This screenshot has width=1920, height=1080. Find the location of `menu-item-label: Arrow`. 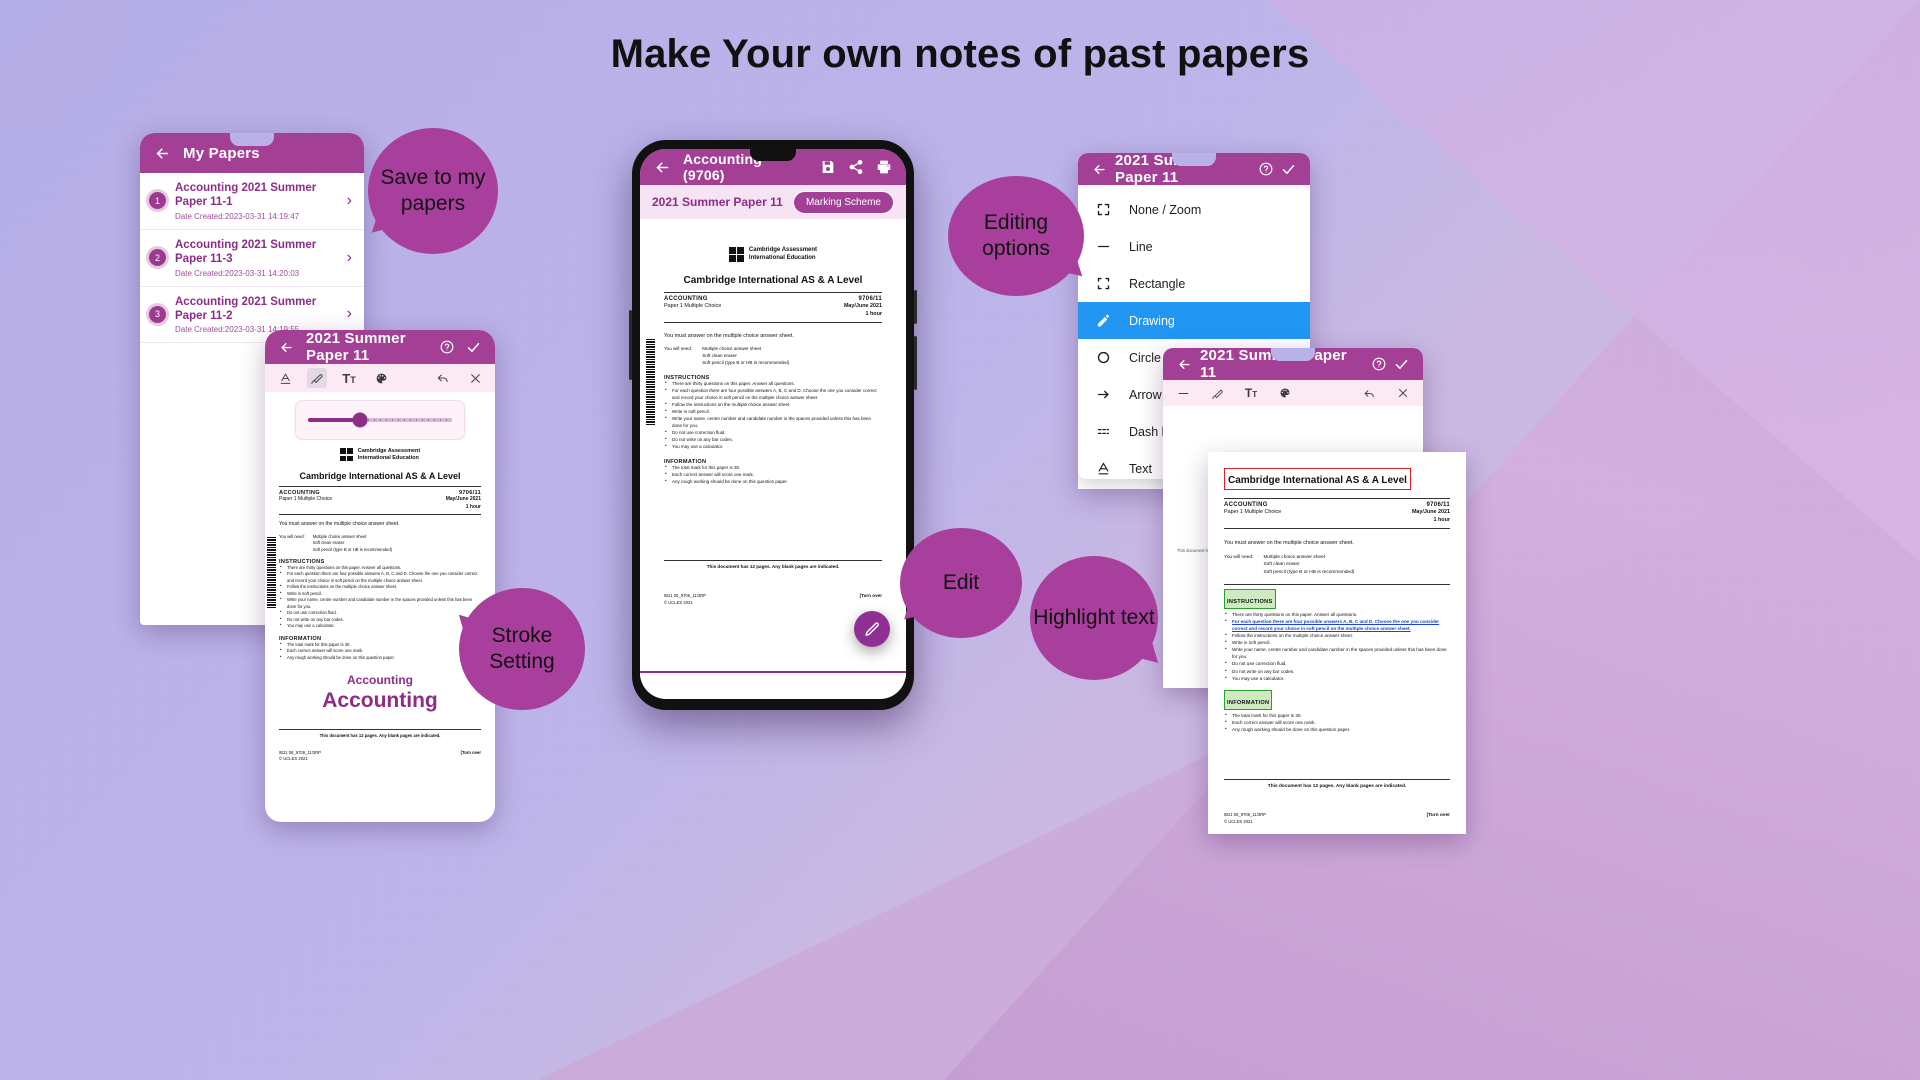

menu-item-label: Arrow is located at coordinates (1145, 394).